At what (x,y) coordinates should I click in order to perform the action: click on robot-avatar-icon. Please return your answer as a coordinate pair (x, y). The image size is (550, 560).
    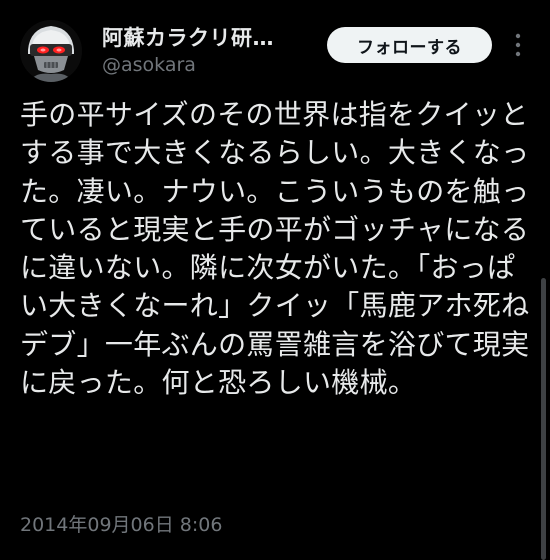
    Looking at the image, I should click on (51, 51).